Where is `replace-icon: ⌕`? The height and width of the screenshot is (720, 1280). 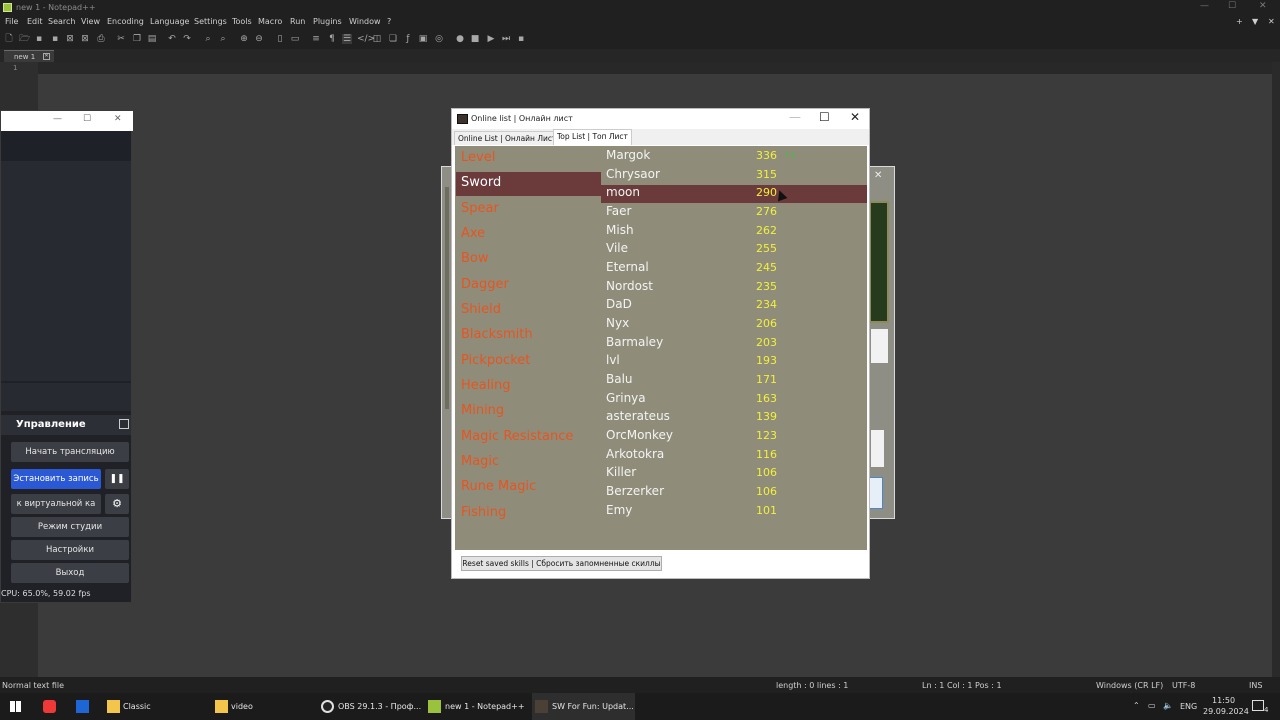 replace-icon: ⌕ is located at coordinates (223, 39).